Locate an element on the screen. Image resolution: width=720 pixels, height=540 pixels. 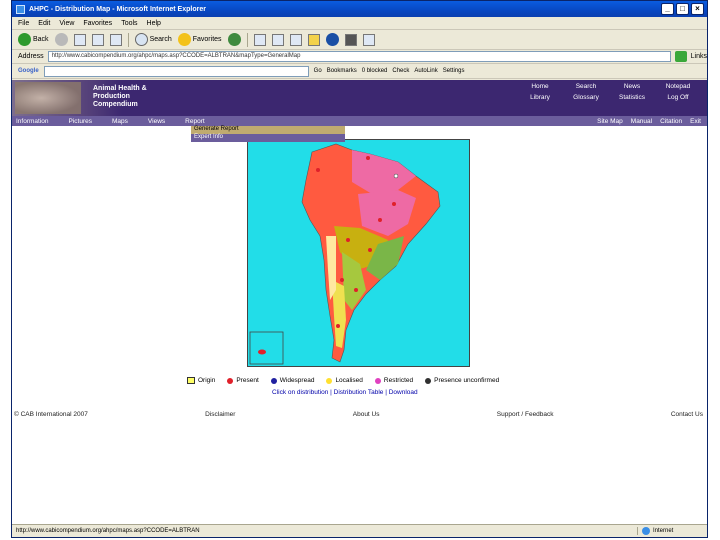
nav-site-map: Site Map is located at coordinates (610, 121).